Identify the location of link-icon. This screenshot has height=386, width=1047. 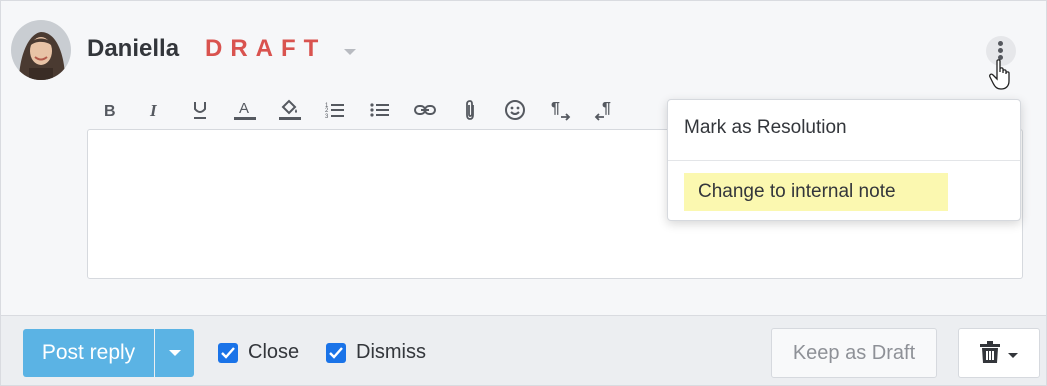
(424, 110).